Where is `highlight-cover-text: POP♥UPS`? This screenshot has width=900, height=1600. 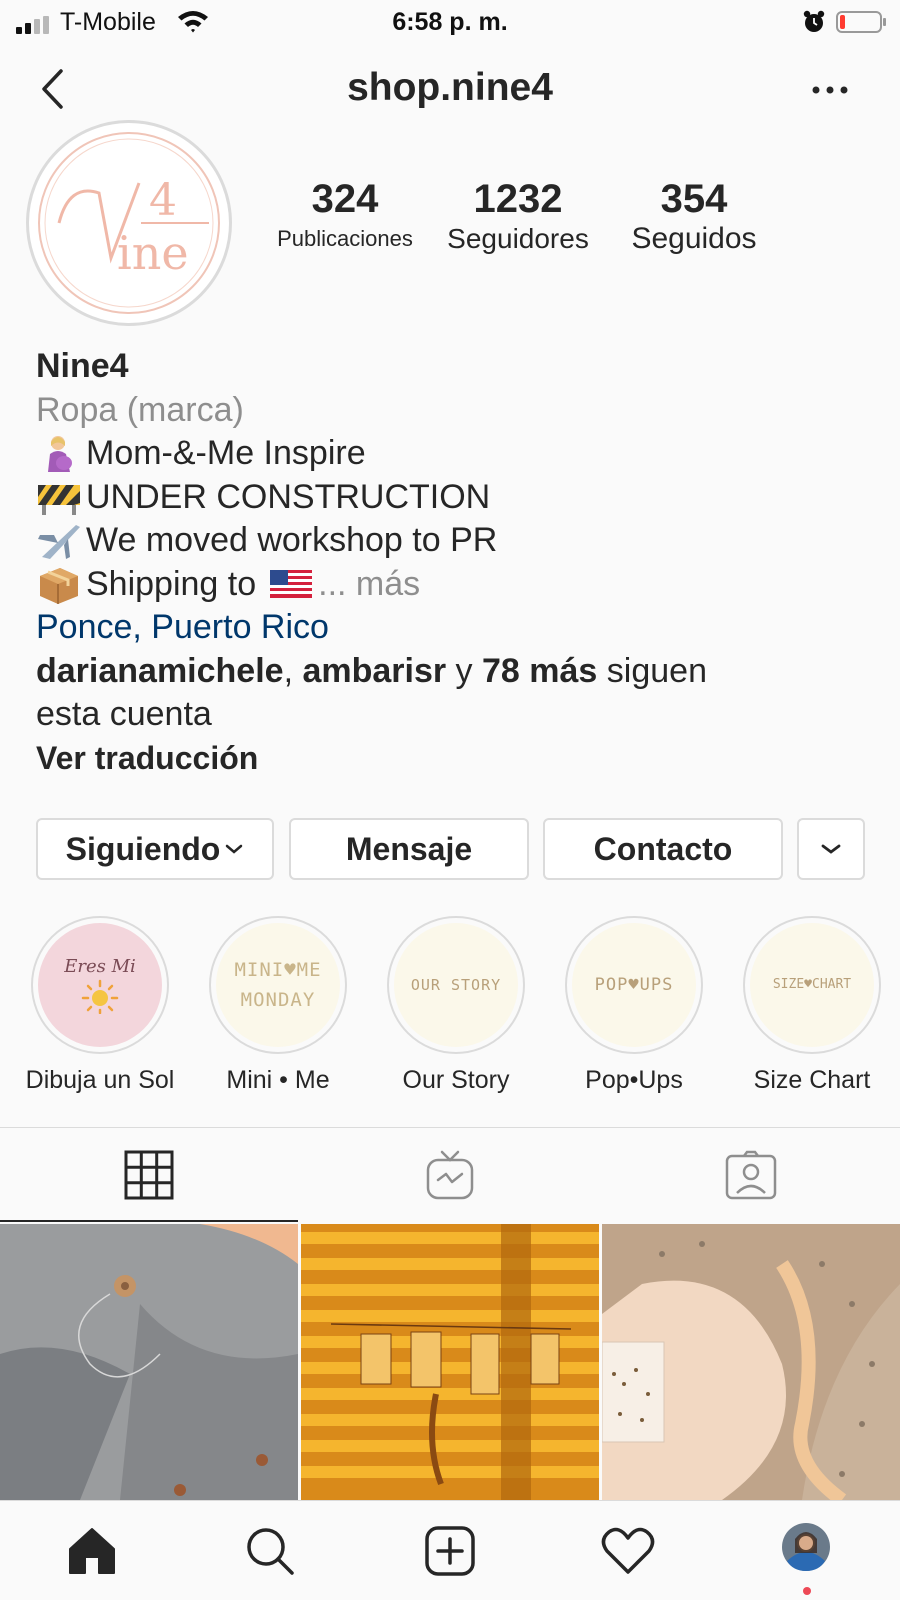
highlight-cover-text: POP♥UPS is located at coordinates (634, 985).